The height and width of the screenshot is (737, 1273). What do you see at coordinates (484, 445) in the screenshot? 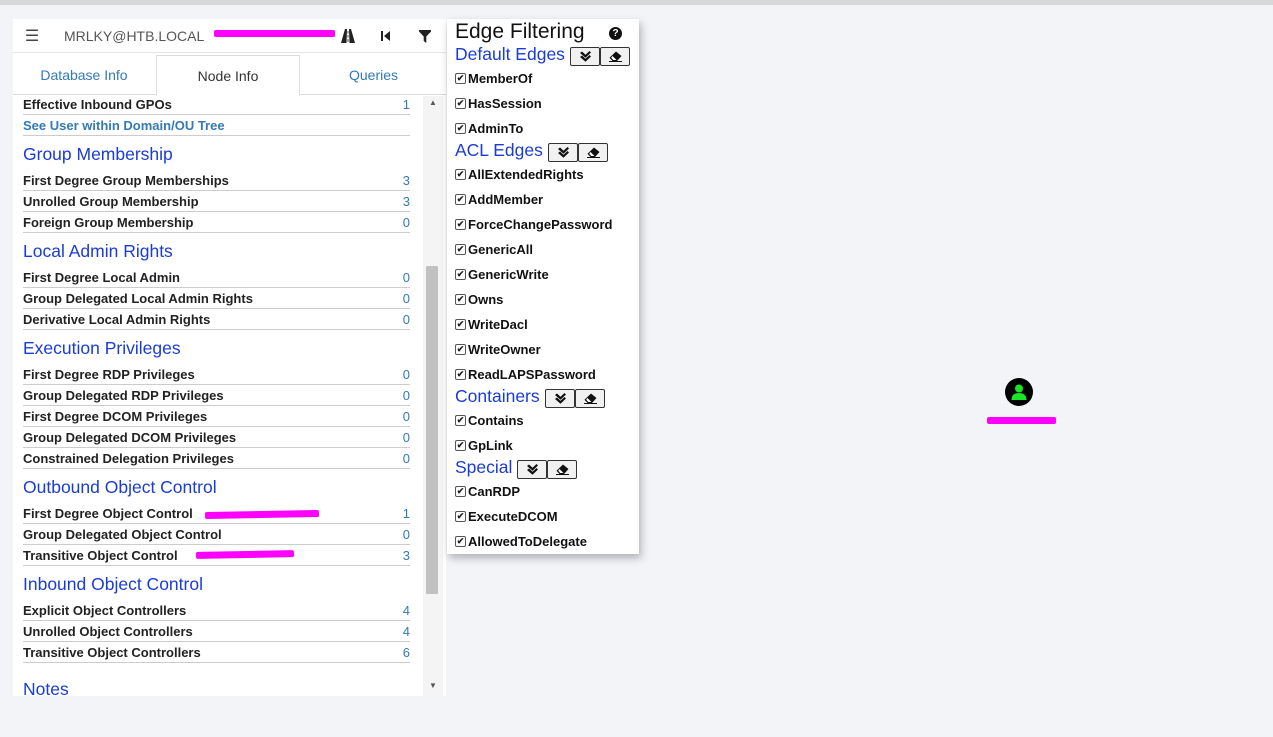
I see `edge-filter-gplink: ✔ GpLink` at bounding box center [484, 445].